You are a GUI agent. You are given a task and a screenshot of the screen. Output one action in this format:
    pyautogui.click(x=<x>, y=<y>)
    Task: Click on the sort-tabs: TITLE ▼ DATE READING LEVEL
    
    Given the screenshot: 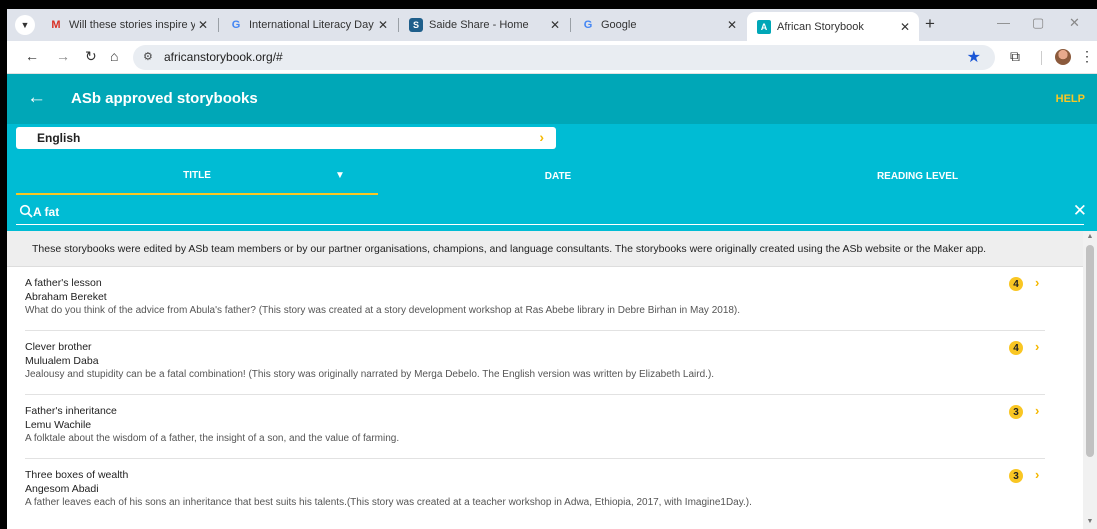 What is the action you would take?
    pyautogui.click(x=552, y=176)
    